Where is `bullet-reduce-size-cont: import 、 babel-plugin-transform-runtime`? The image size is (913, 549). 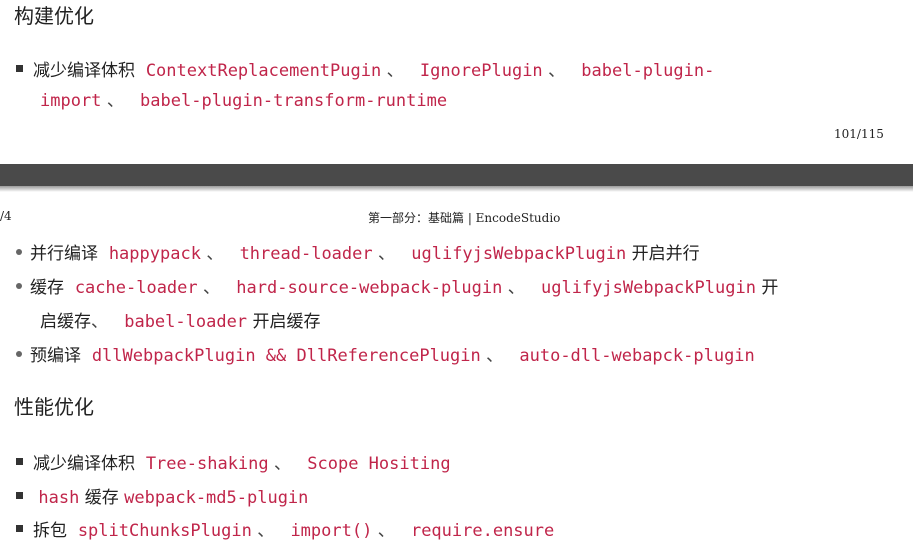 bullet-reduce-size-cont: import 、 babel-plugin-transform-runtime is located at coordinates (243, 98).